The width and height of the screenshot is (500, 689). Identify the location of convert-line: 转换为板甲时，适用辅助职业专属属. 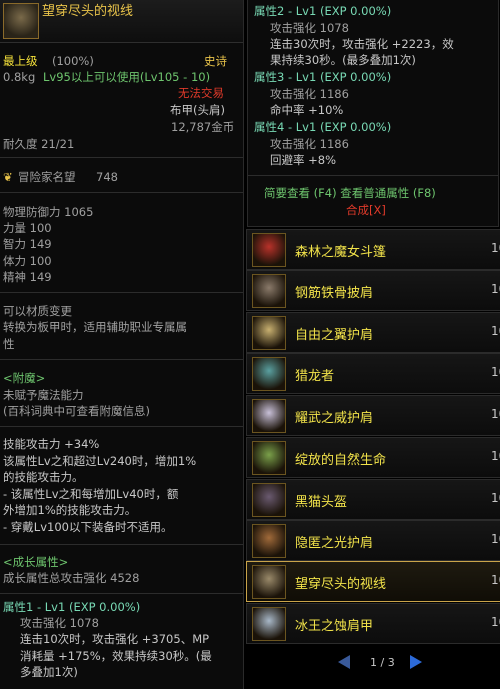
(95, 327).